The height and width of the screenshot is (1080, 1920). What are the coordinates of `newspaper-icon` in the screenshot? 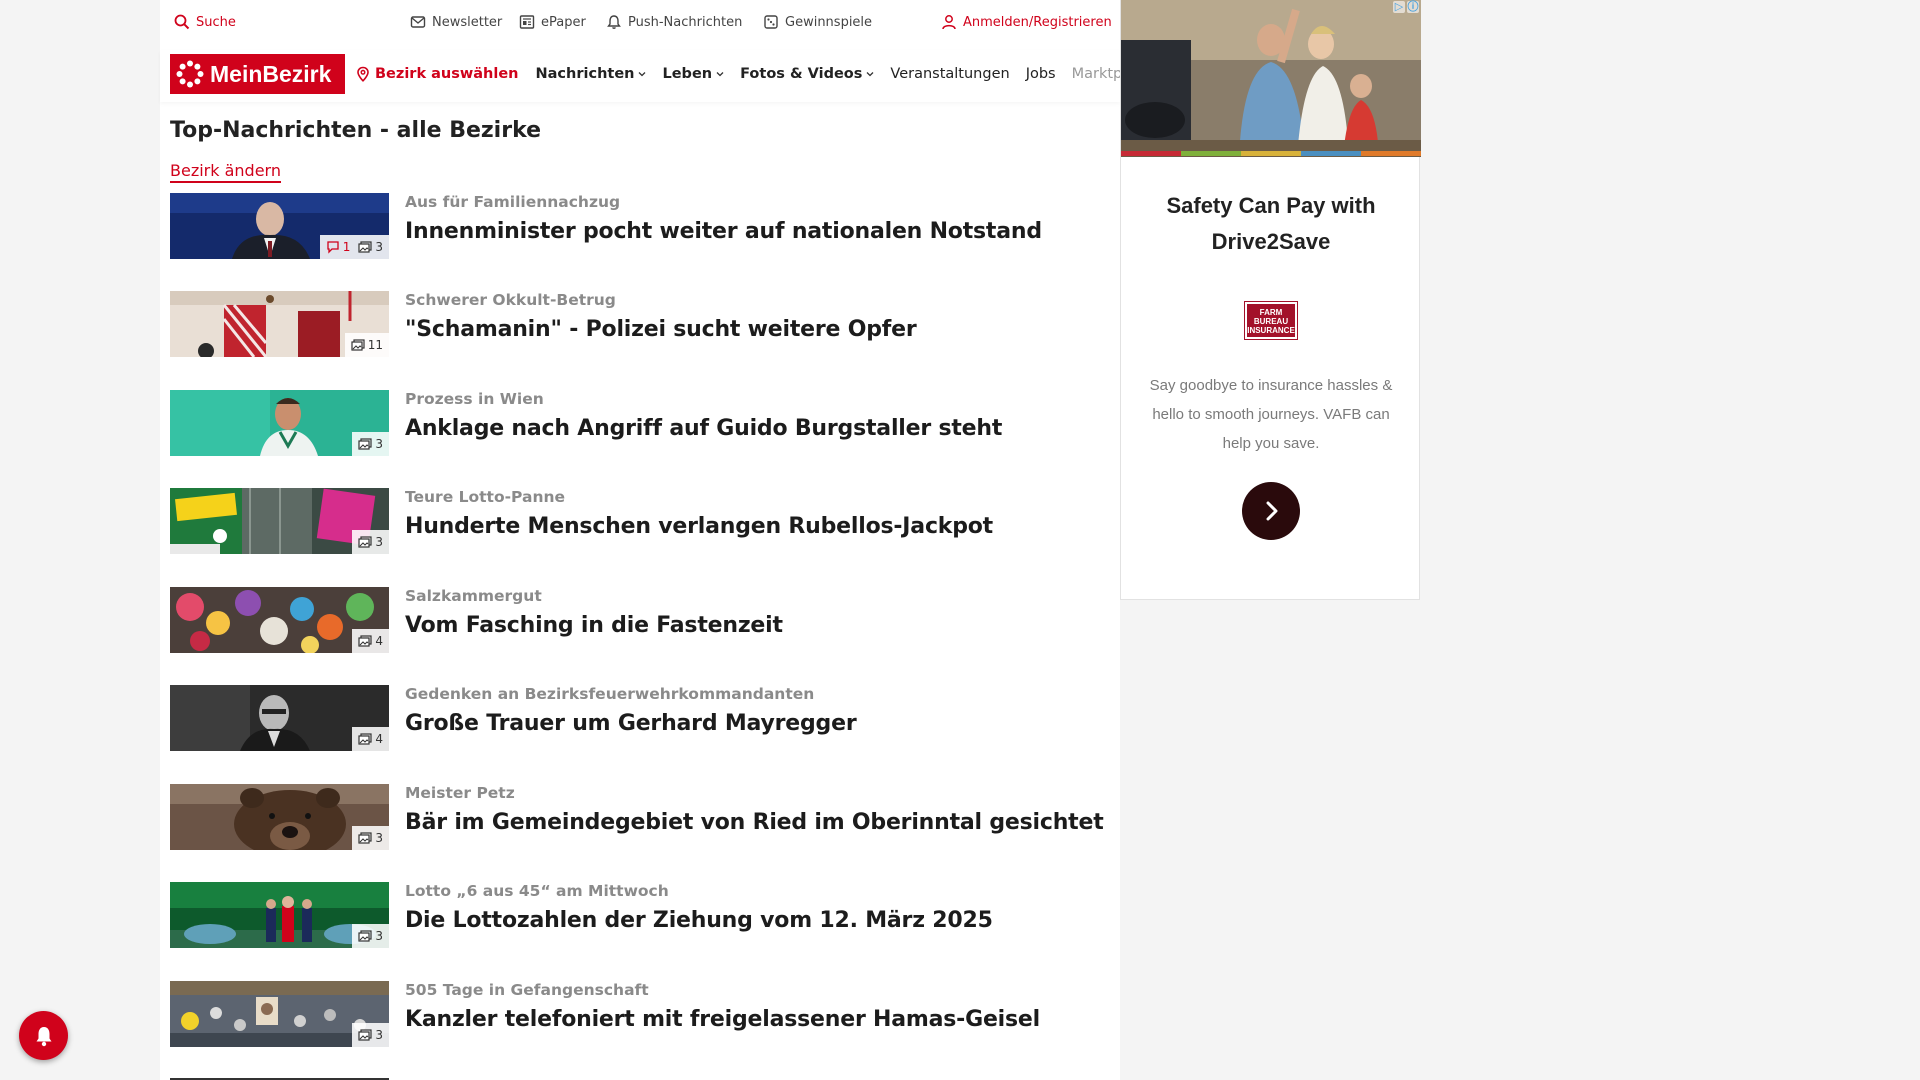 It's located at (527, 22).